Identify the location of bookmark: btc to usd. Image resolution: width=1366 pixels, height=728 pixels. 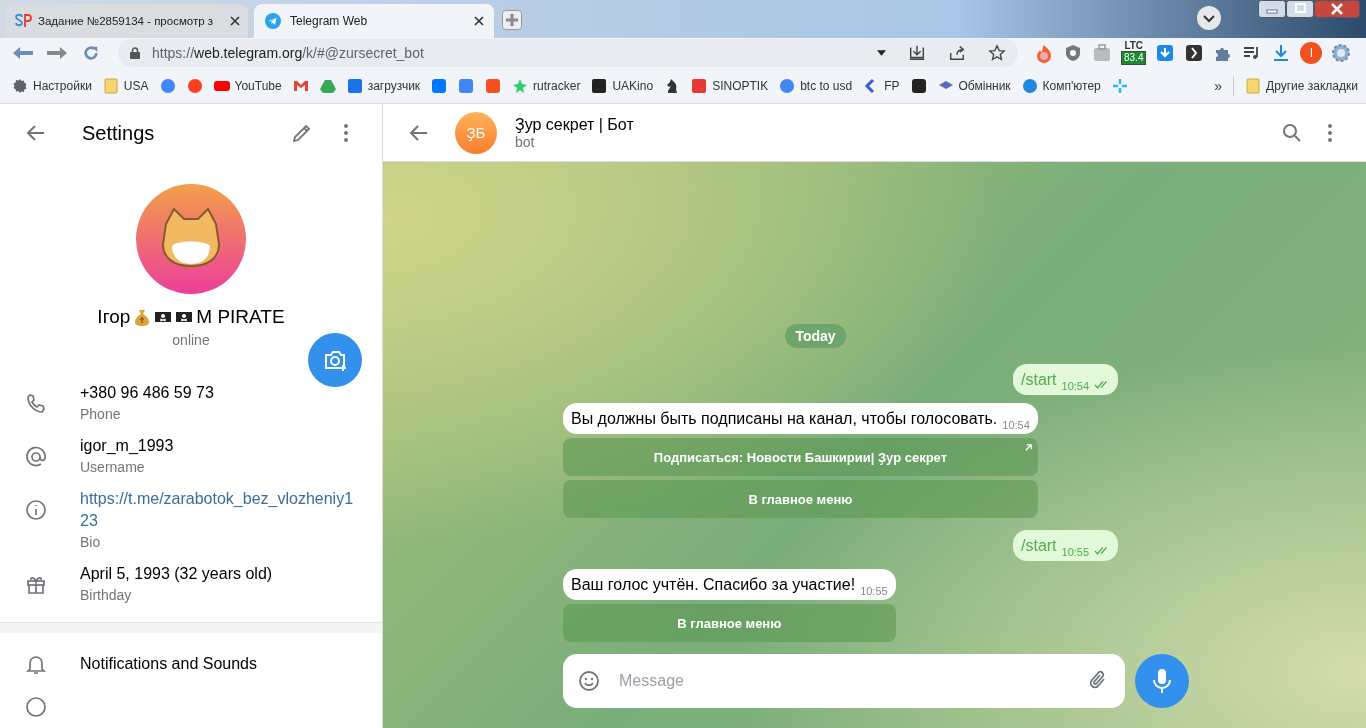
(816, 85).